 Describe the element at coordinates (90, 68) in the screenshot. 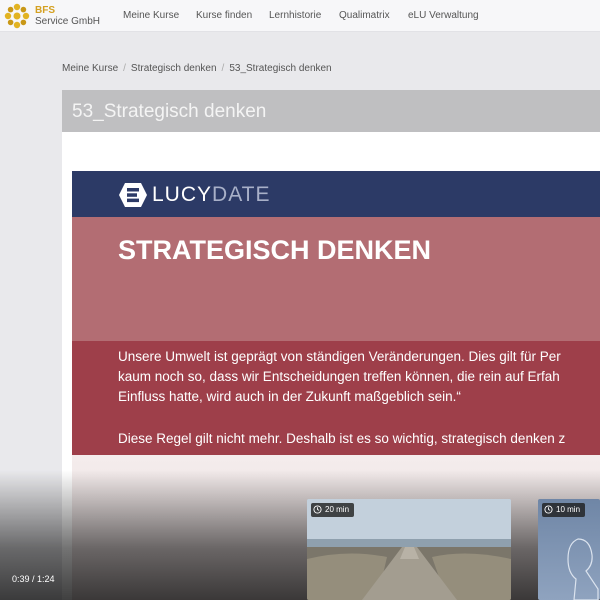

I see `breadcrumb-item: Meine Kurse` at that location.